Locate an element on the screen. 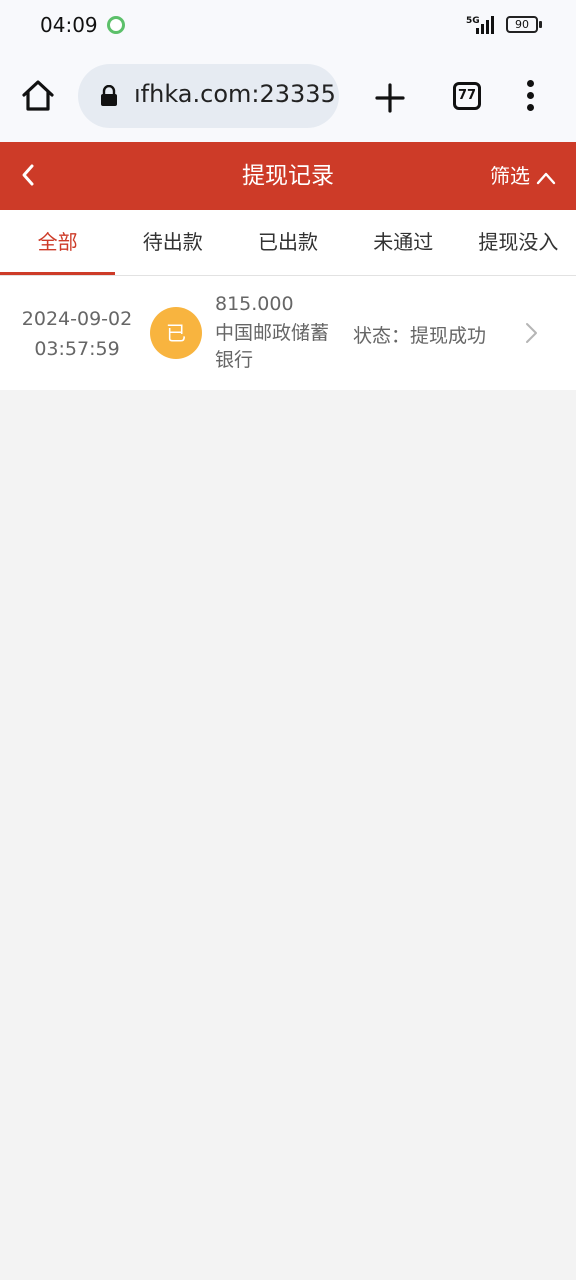 Image resolution: width=576 pixels, height=1280 pixels. chevron-right-icon is located at coordinates (531, 333).